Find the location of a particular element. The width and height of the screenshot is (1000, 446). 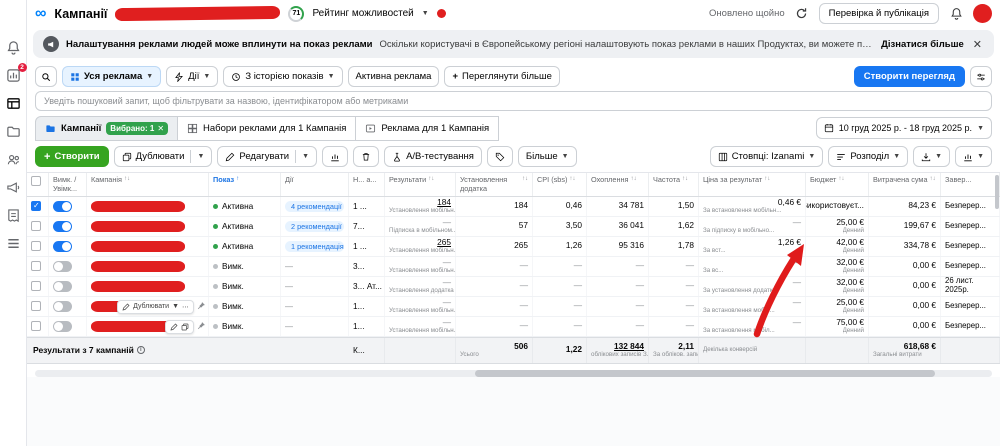

create-button: + Створити is located at coordinates (72, 156).